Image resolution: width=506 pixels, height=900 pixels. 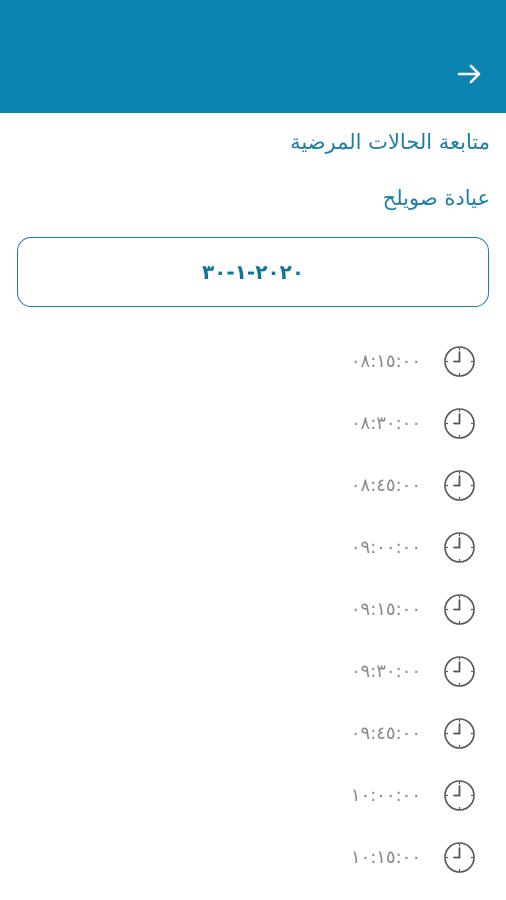 What do you see at coordinates (385, 733) in the screenshot?
I see `time-slot-label: ٠٩:٤٥:٠٠` at bounding box center [385, 733].